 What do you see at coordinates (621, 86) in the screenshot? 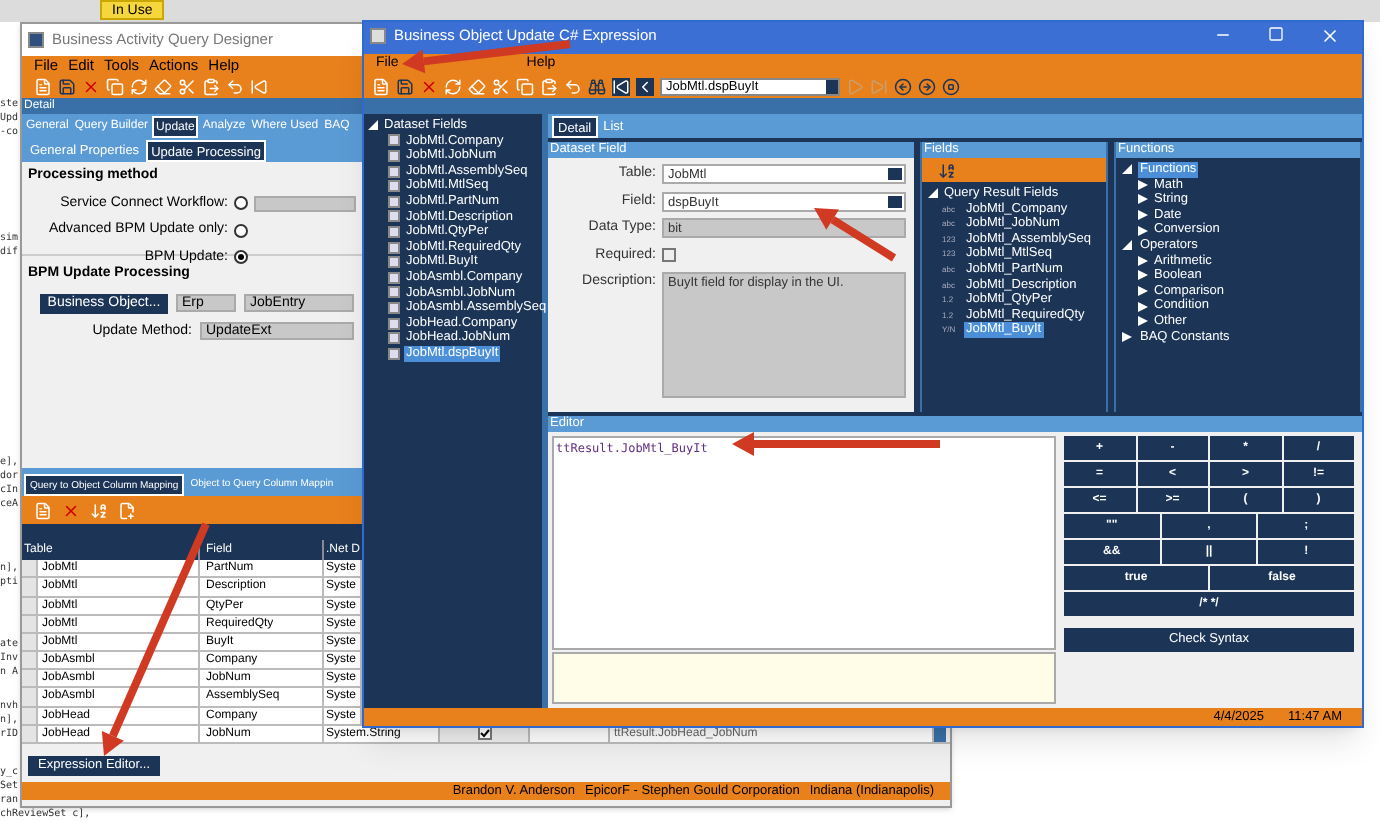
I see `first-record-icon` at bounding box center [621, 86].